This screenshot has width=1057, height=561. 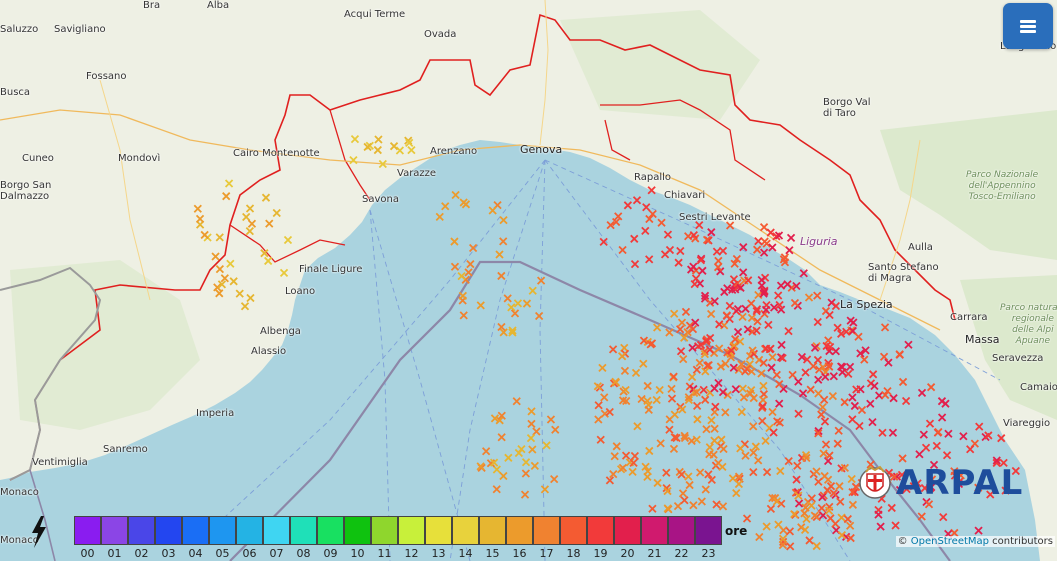 What do you see at coordinates (1028, 26) in the screenshot?
I see `menu-button` at bounding box center [1028, 26].